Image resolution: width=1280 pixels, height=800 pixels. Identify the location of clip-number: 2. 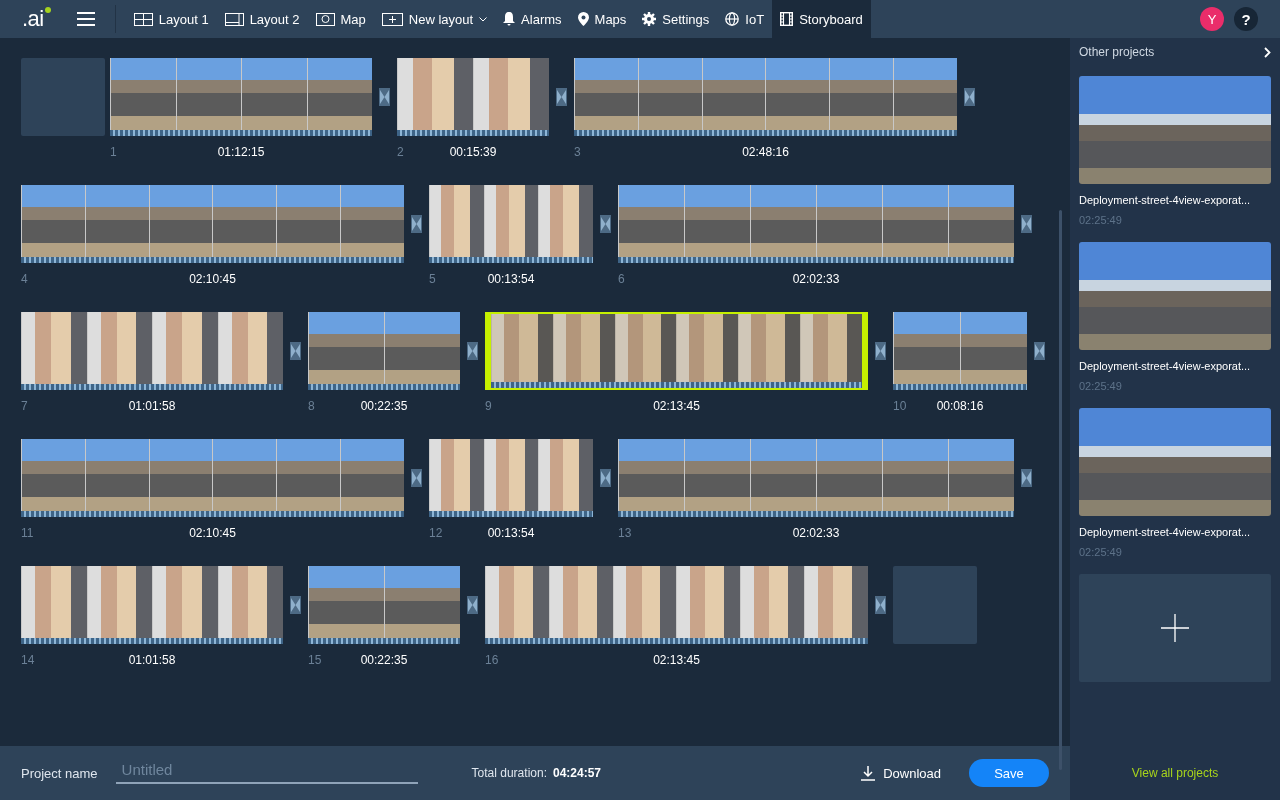
(401, 152).